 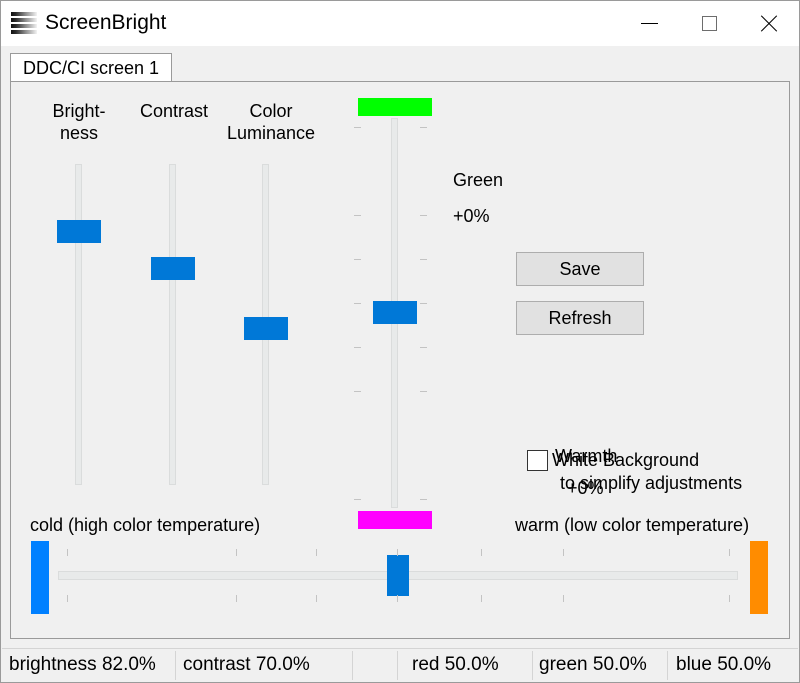 I want to click on status-blue: blue 50.0%, so click(x=724, y=664).